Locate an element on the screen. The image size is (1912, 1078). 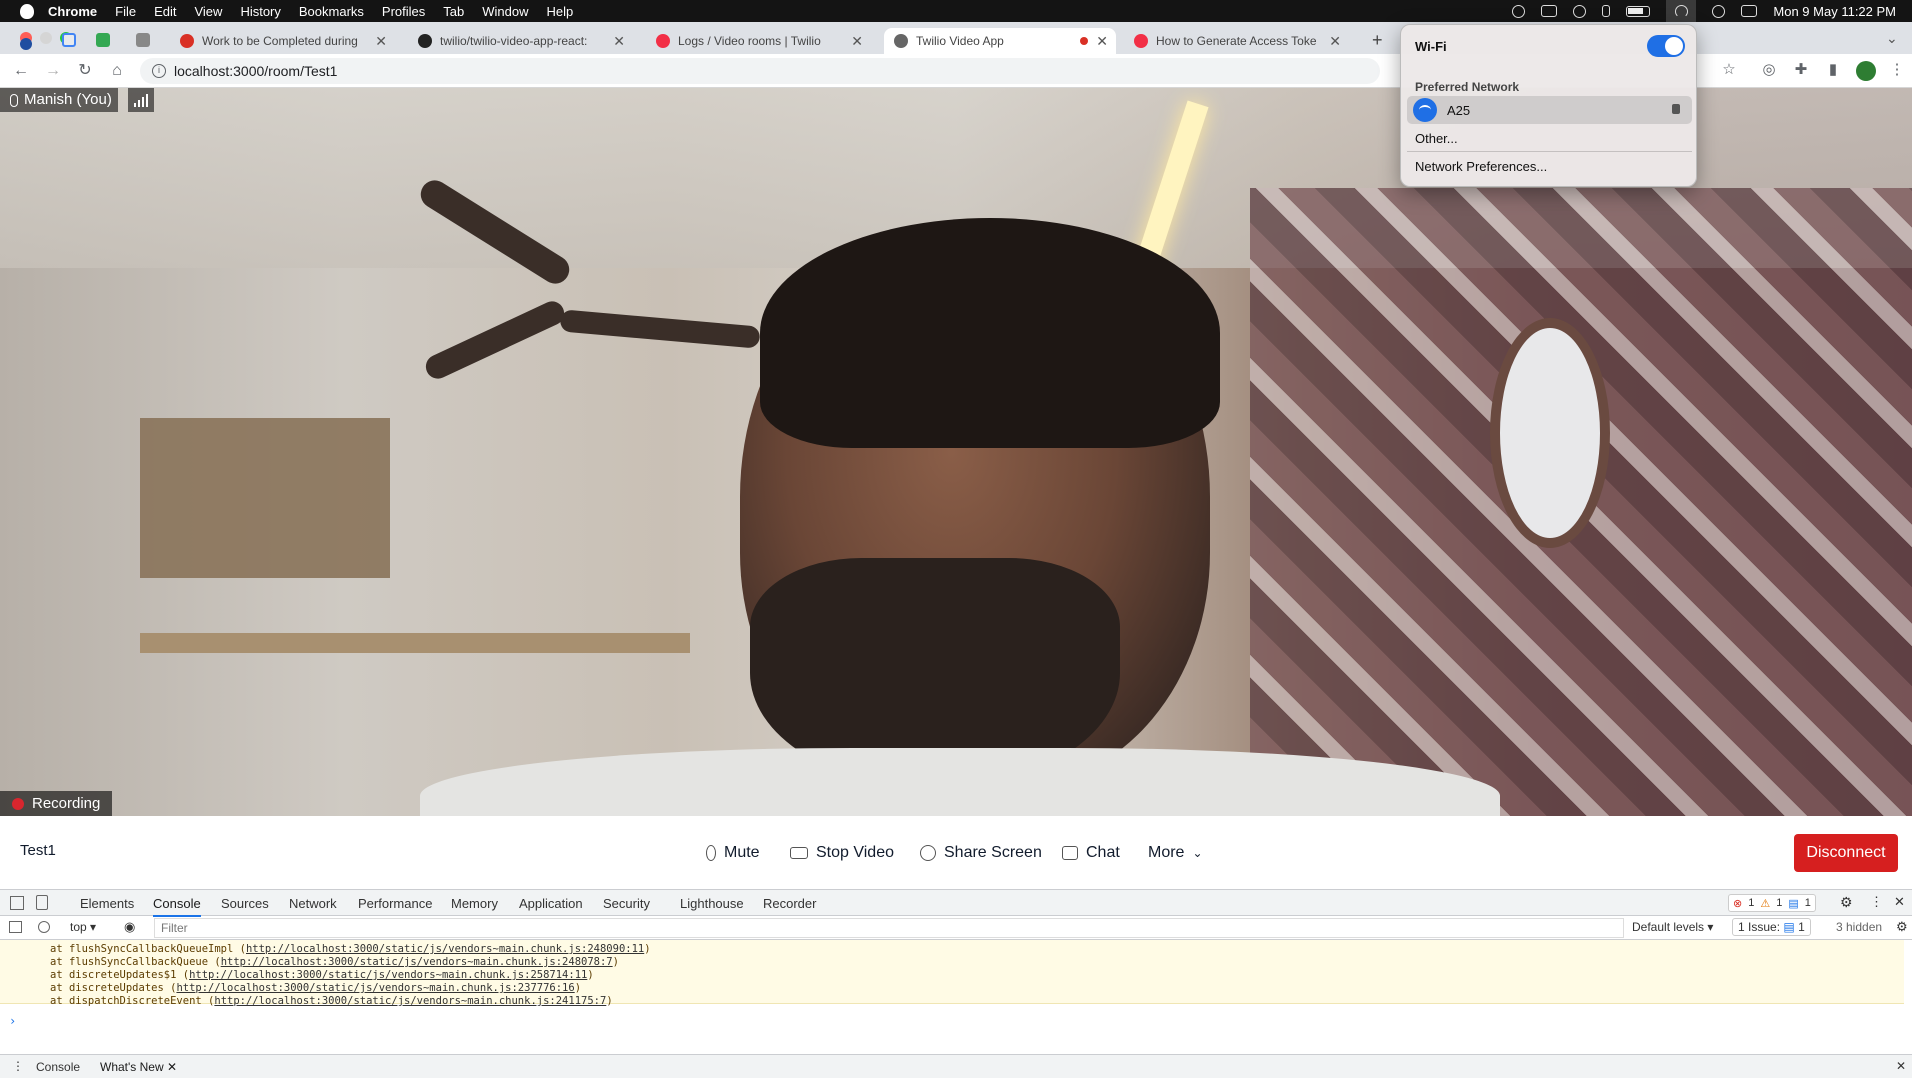
tab-work: Work to be Completed during ✕ is located at coordinates (282, 41).